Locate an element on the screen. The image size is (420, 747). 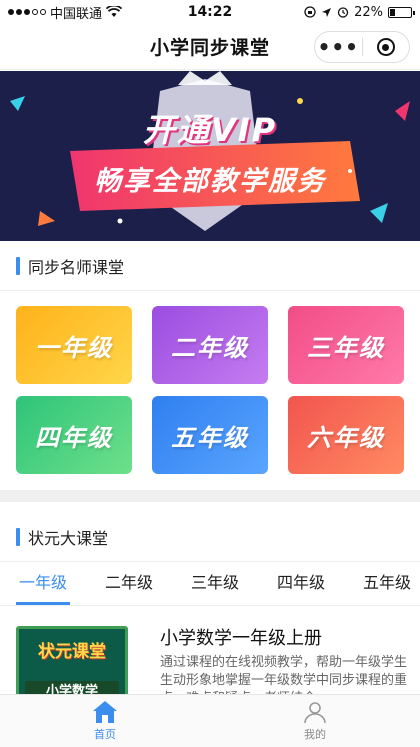
rotation-lock-icon is located at coordinates (310, 12).